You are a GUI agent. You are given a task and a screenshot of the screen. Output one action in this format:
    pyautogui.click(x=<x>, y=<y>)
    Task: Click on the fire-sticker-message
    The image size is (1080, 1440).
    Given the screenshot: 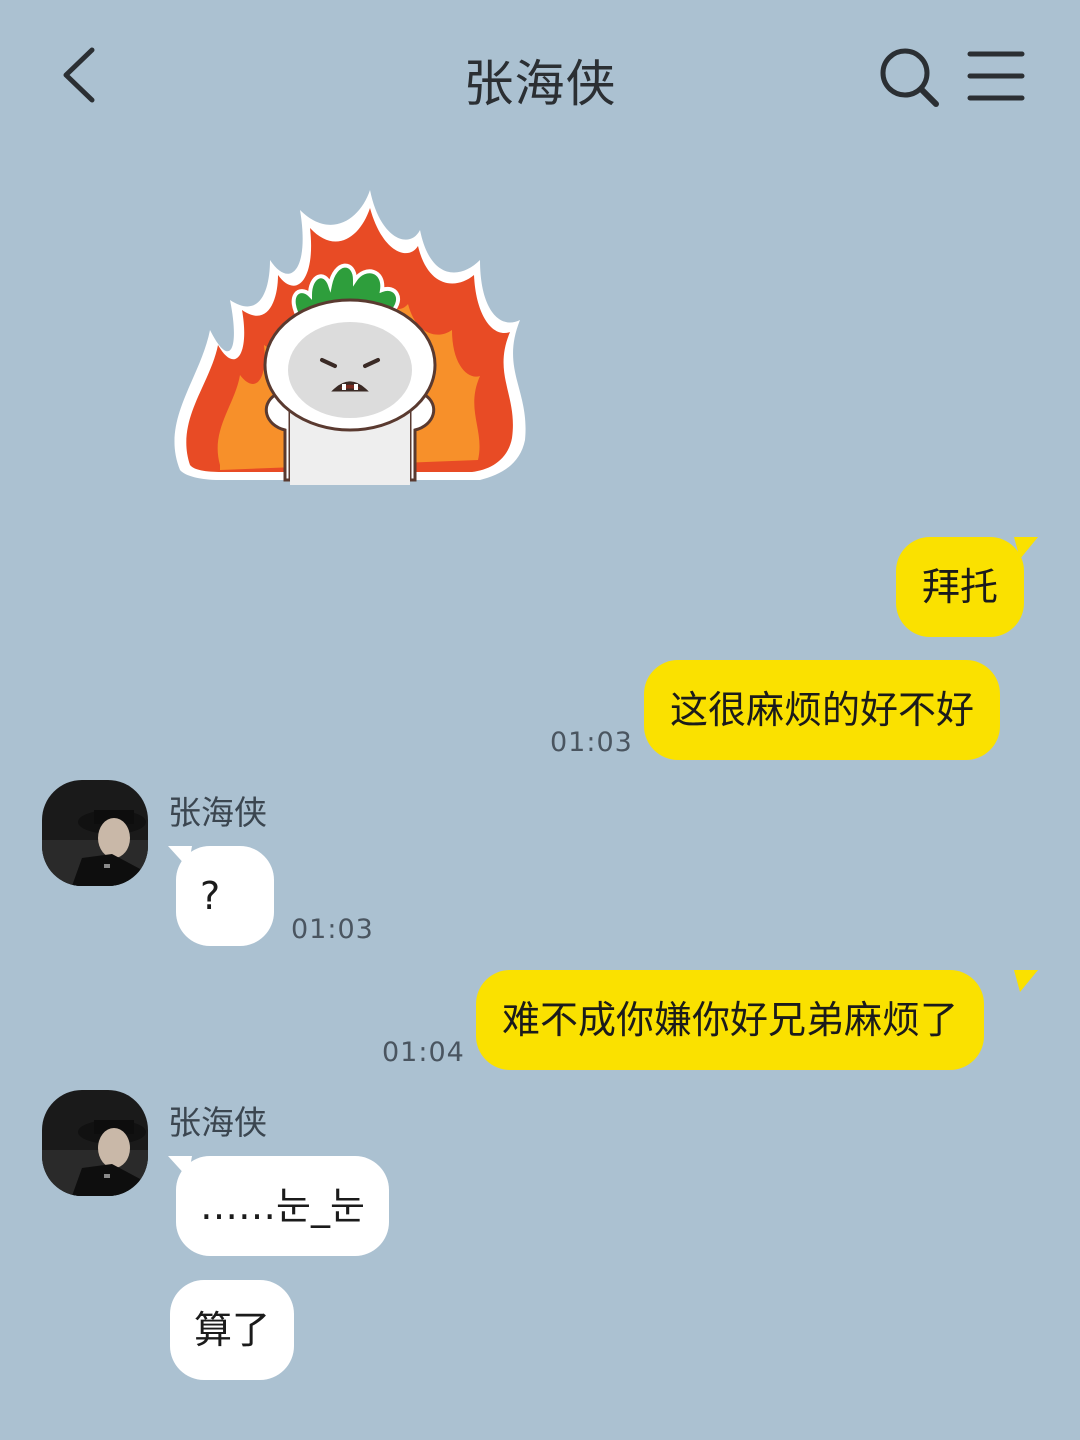 What is the action you would take?
    pyautogui.click(x=350, y=335)
    